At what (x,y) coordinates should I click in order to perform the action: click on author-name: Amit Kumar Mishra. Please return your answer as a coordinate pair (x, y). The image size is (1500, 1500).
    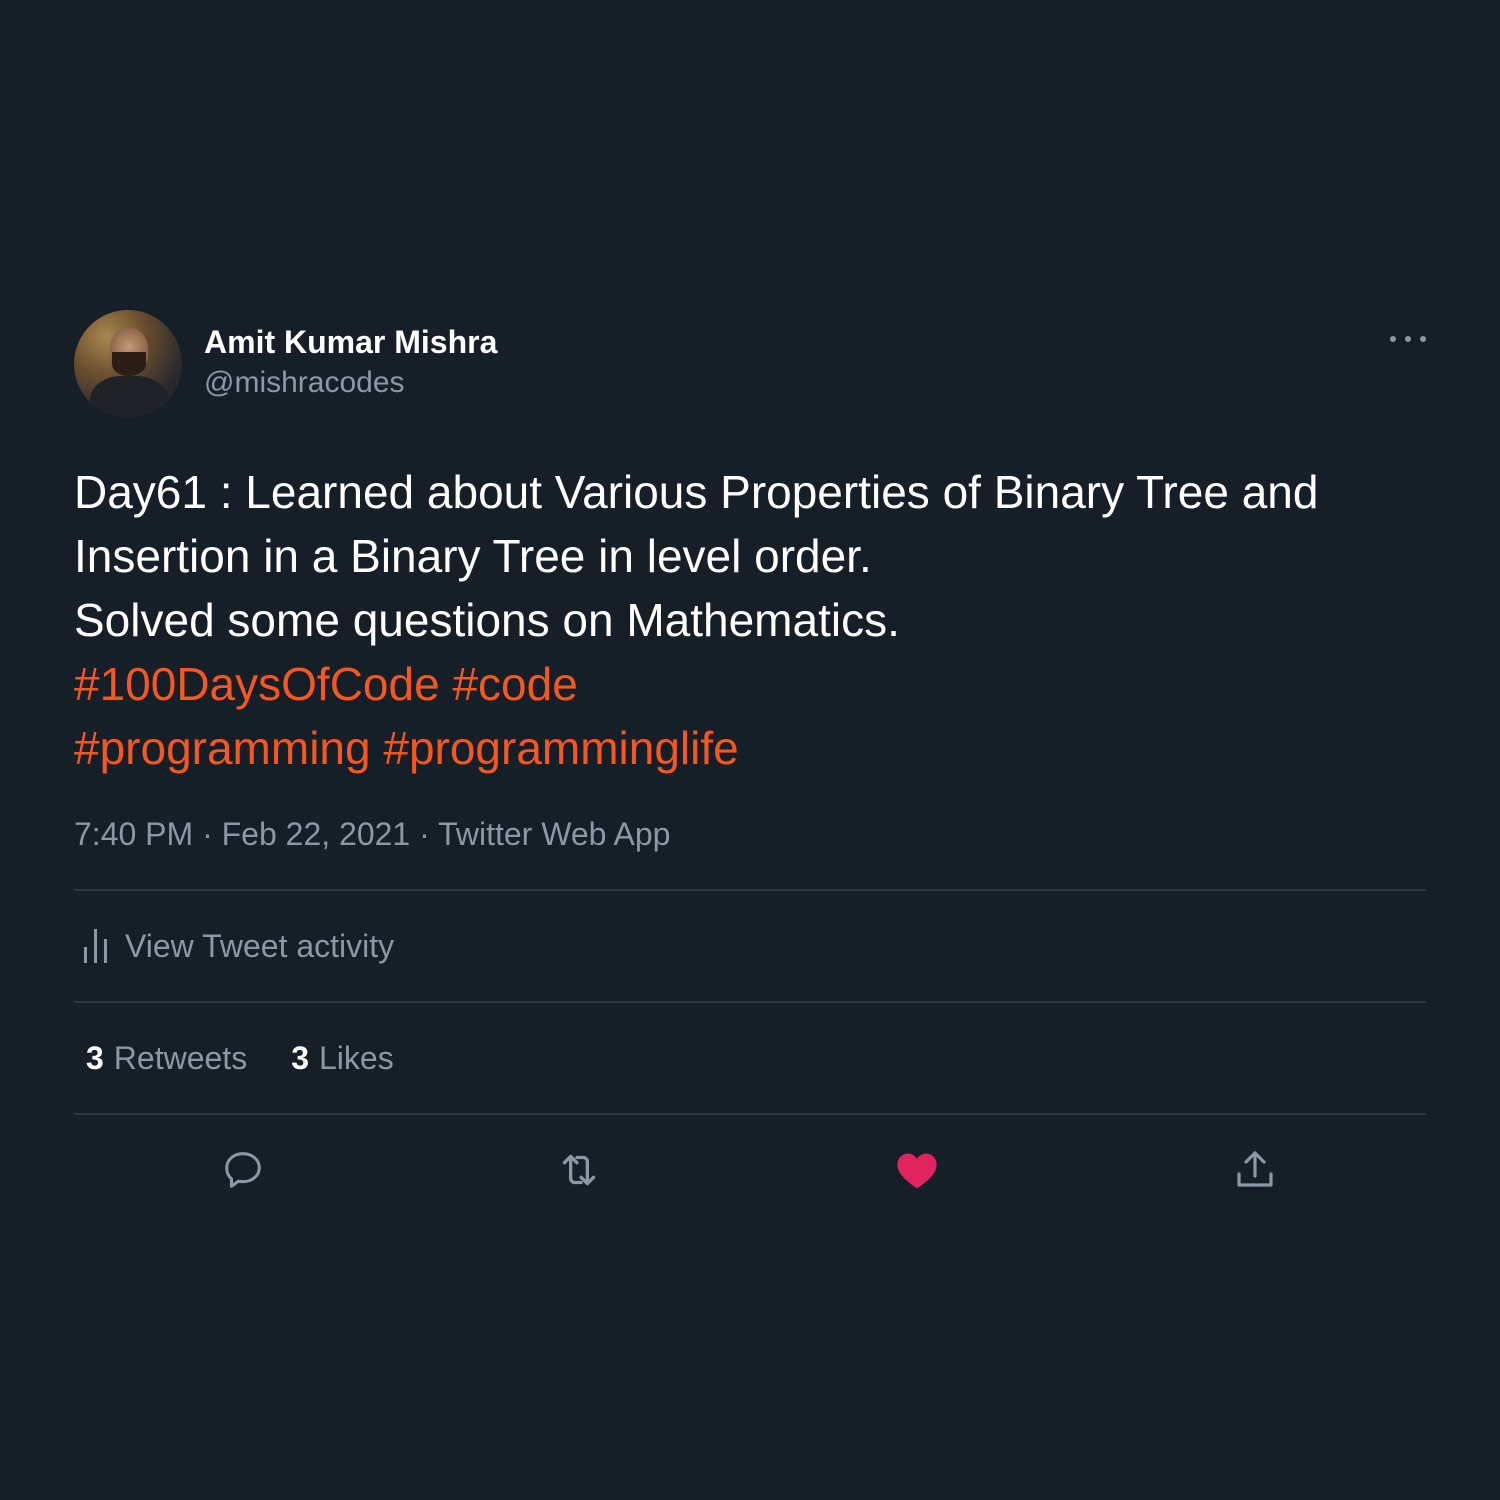
    Looking at the image, I should click on (350, 342).